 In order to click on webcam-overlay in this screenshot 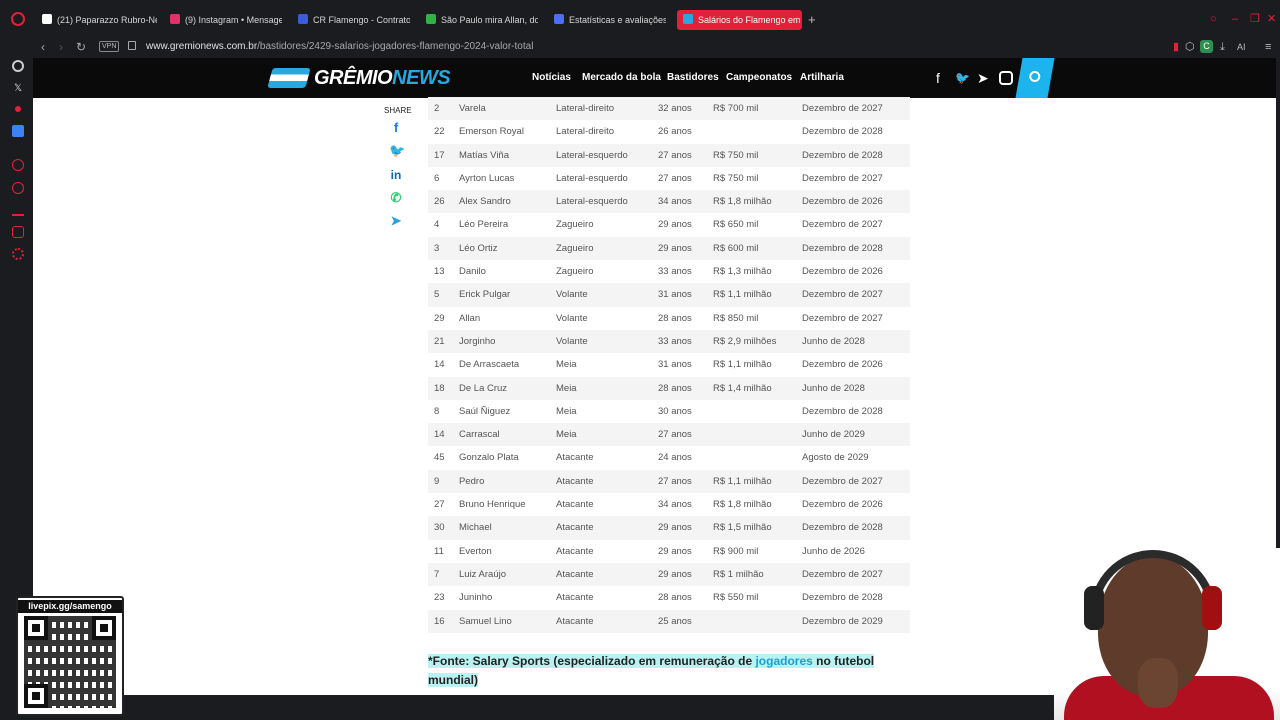, I will do `click(1167, 634)`.